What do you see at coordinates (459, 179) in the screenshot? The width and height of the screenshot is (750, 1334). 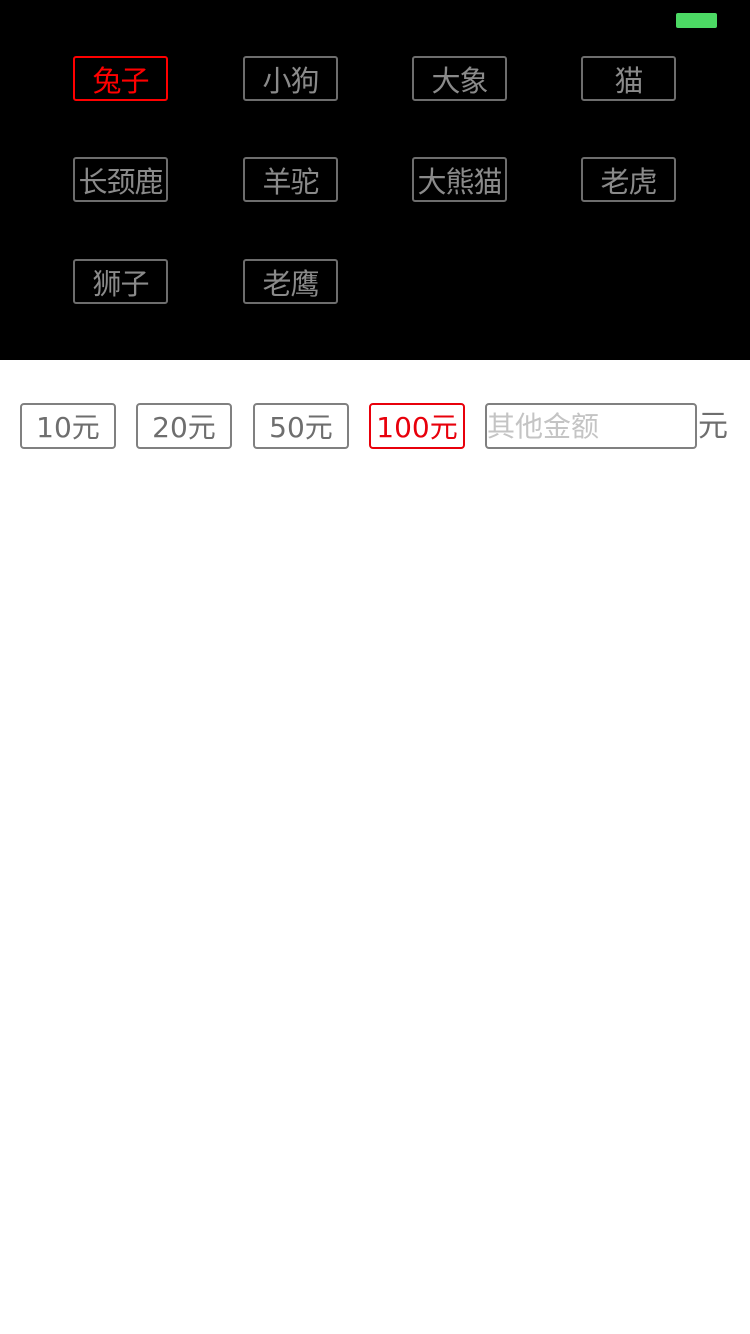 I see `tag-giant-panda: 大熊猫` at bounding box center [459, 179].